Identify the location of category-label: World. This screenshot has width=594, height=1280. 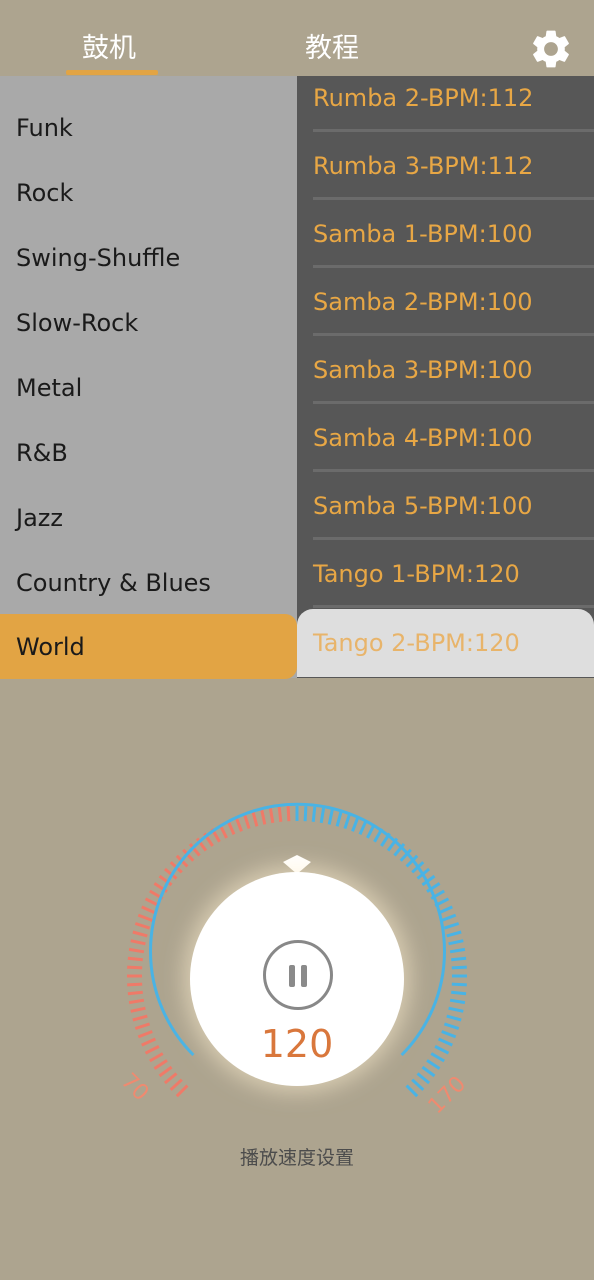
(50, 646).